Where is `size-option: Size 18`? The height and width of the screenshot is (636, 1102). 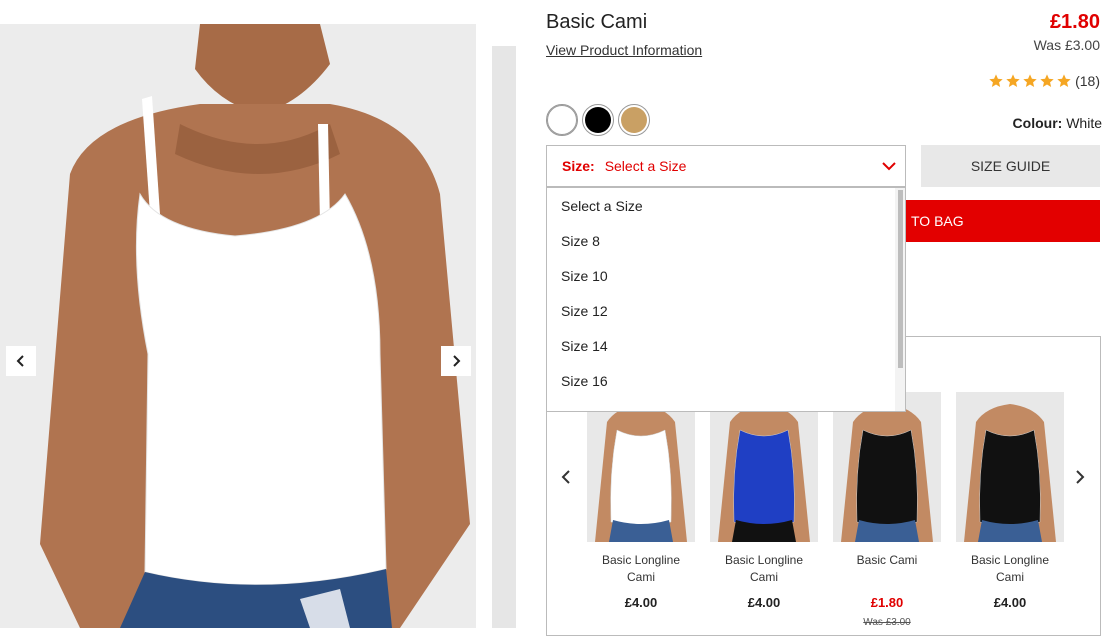 size-option: Size 18 is located at coordinates (721, 405).